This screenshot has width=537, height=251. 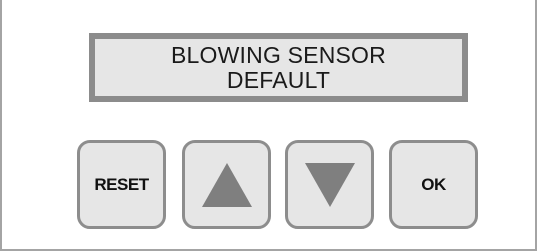 I want to click on reset-button: RESET, so click(x=121, y=184).